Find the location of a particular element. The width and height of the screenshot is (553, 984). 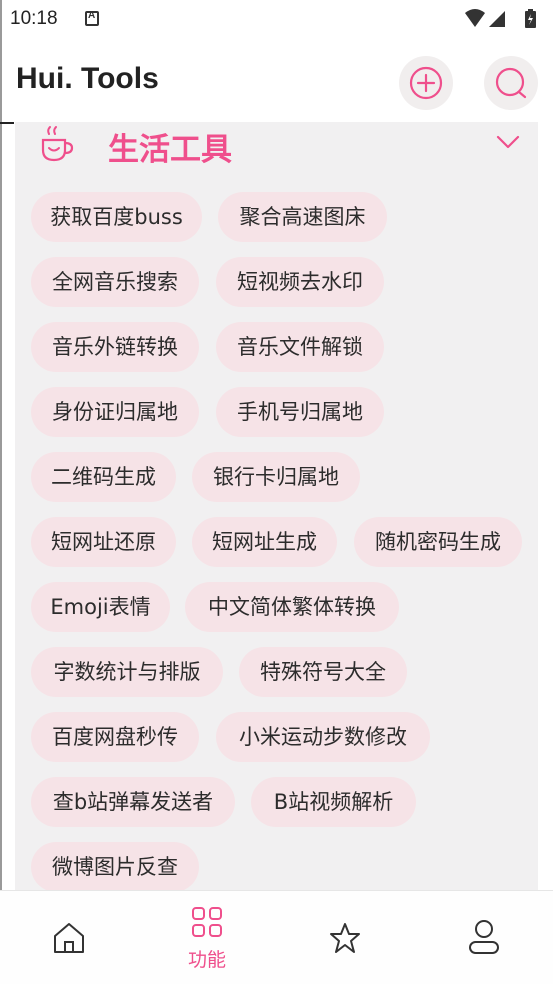

add-button is located at coordinates (426, 83).